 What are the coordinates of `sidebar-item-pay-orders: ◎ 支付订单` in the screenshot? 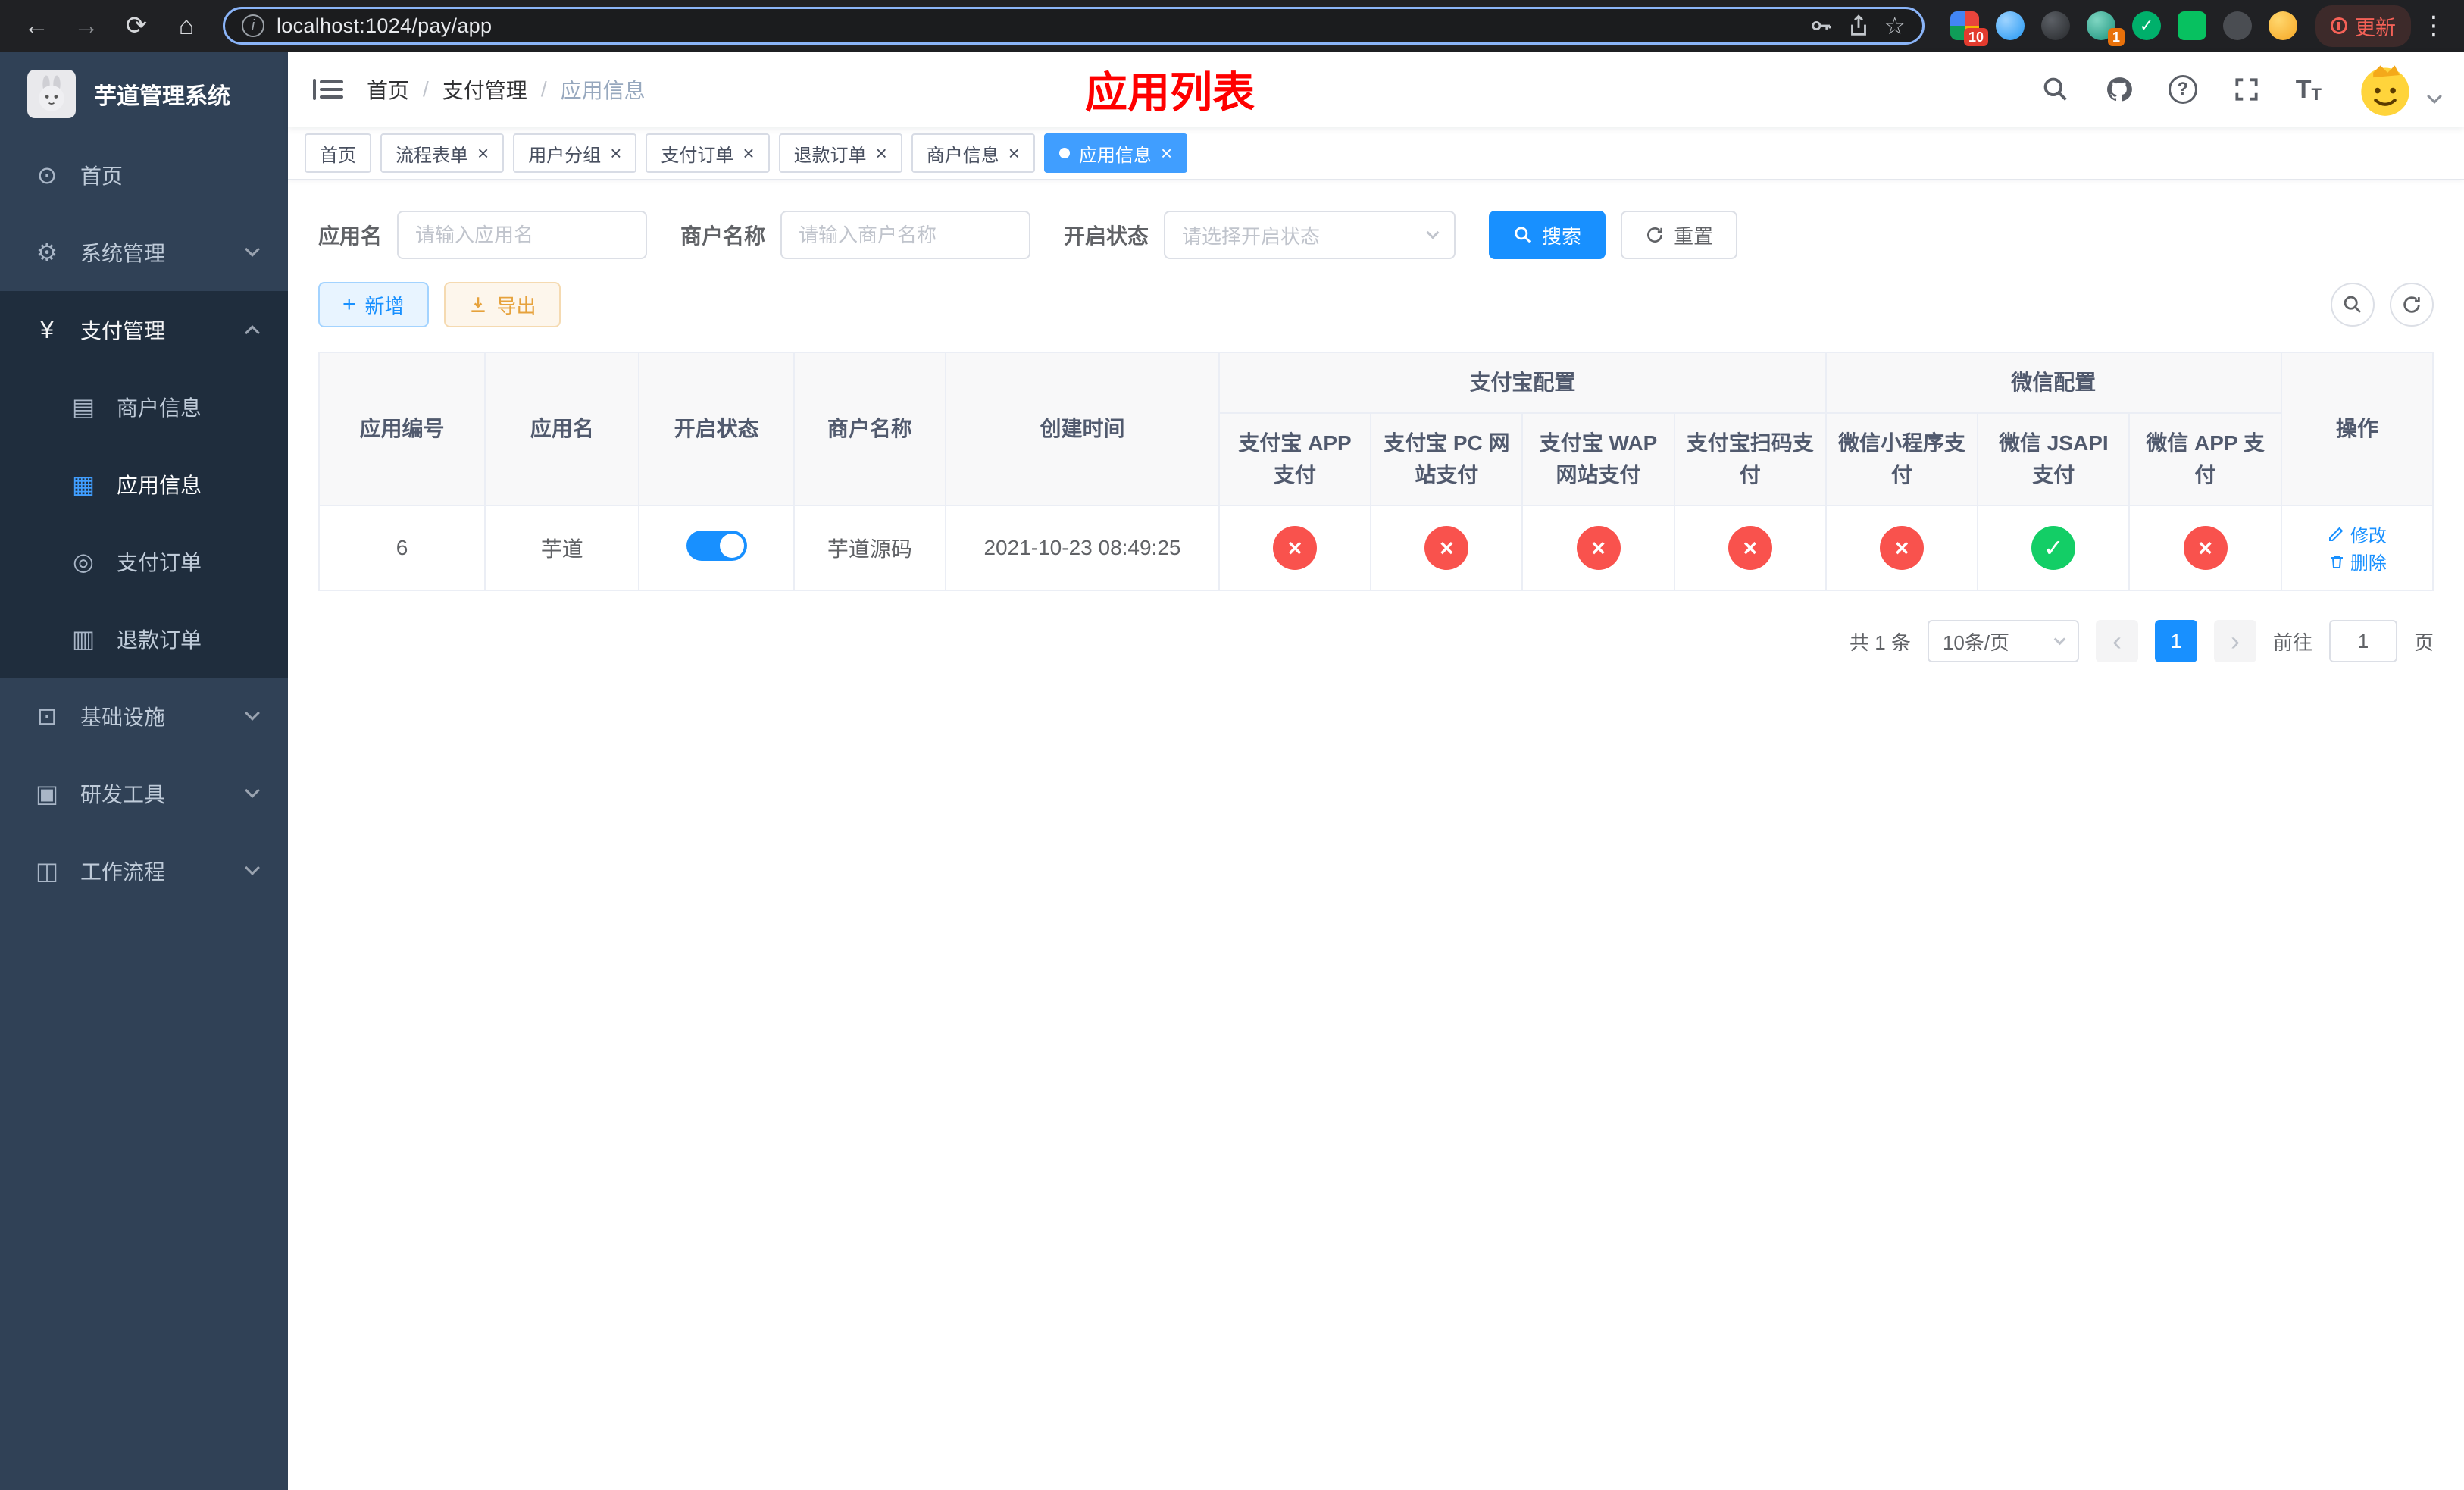 It's located at (144, 562).